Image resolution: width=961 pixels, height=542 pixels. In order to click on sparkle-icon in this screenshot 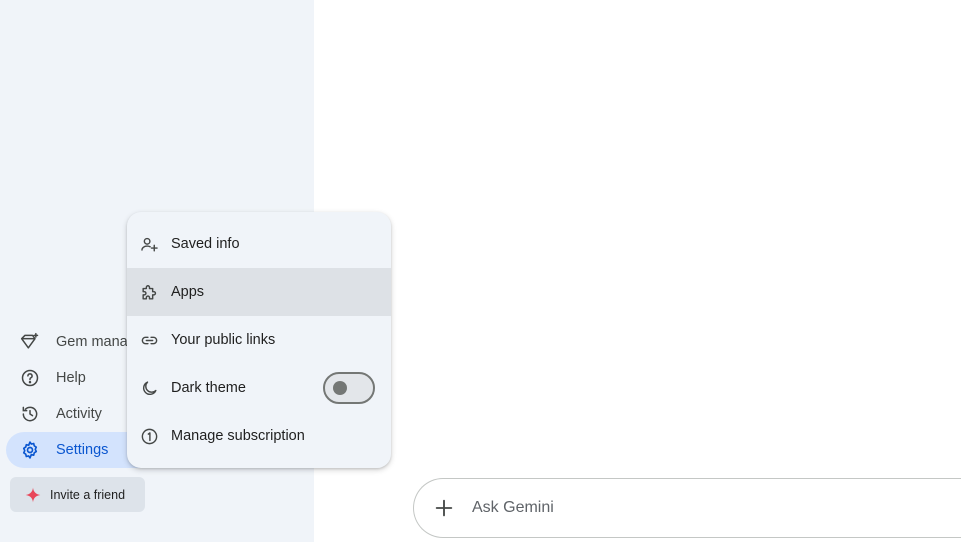, I will do `click(33, 495)`.